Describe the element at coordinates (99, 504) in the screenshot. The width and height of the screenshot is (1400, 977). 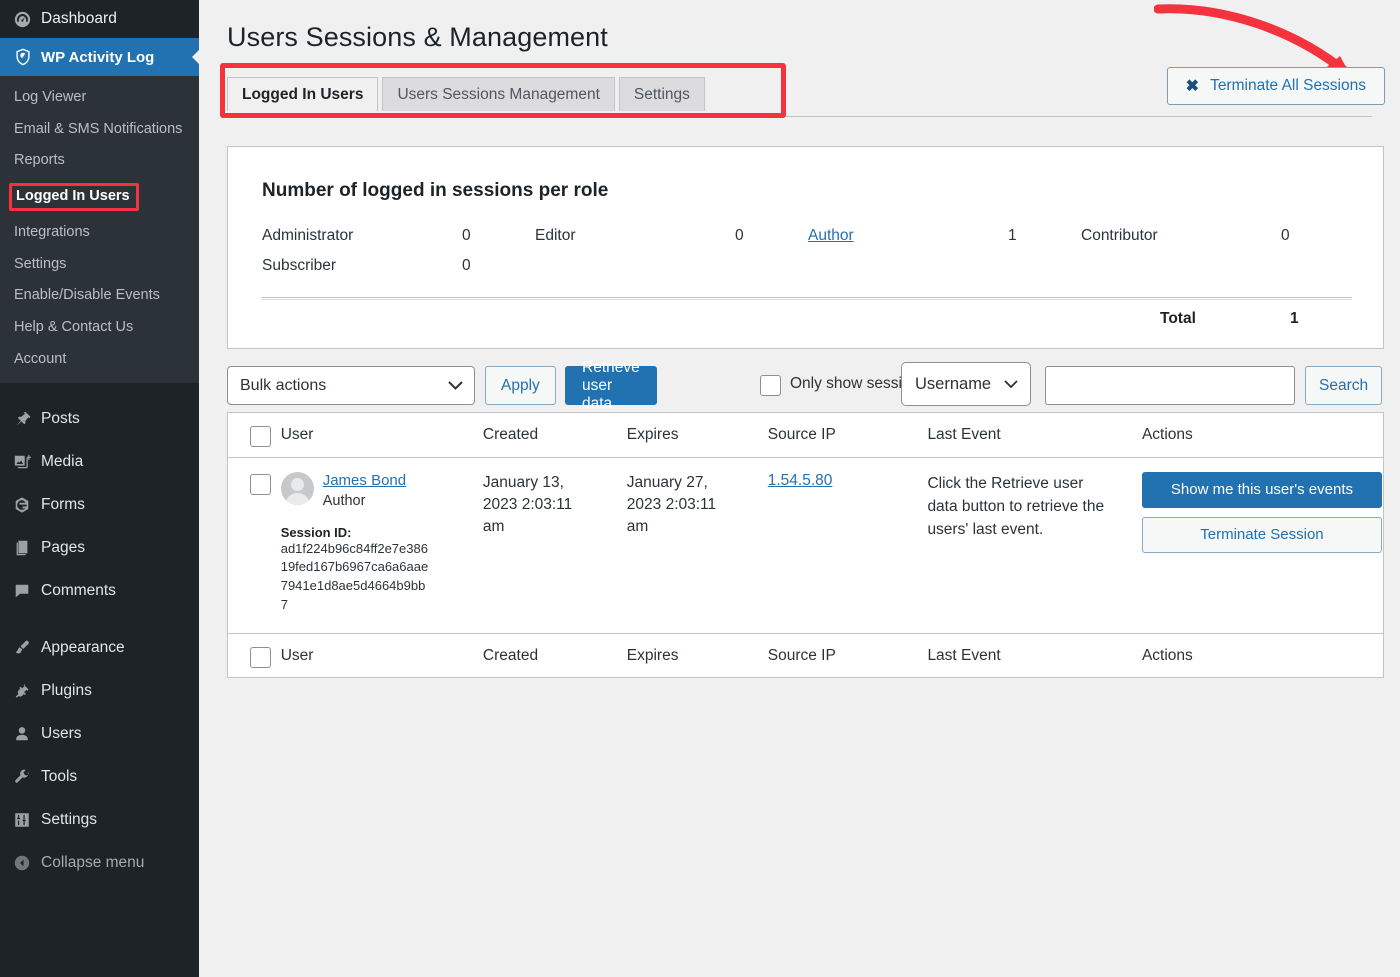
I see `sidebar-item-forms: Forms` at that location.